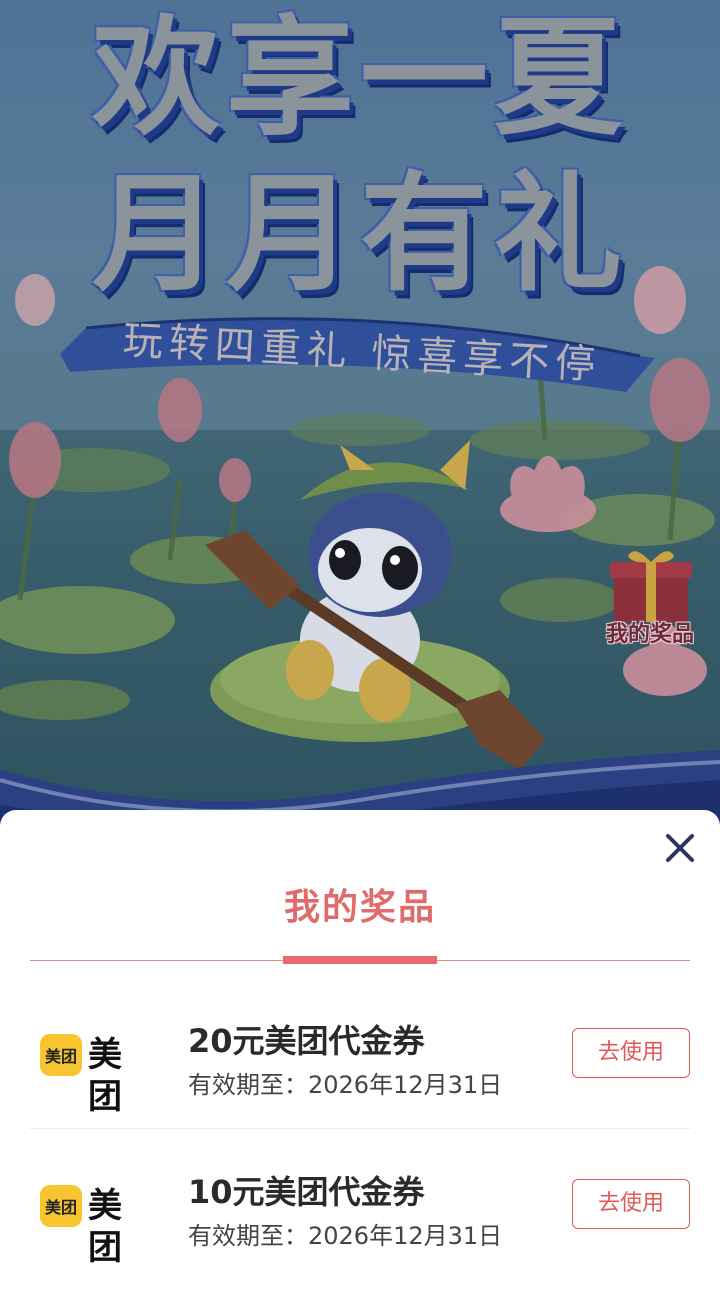 Image resolution: width=720 pixels, height=1294 pixels. I want to click on banner-ribbon: 玩转四重礼 惊喜享不停, so click(362, 360).